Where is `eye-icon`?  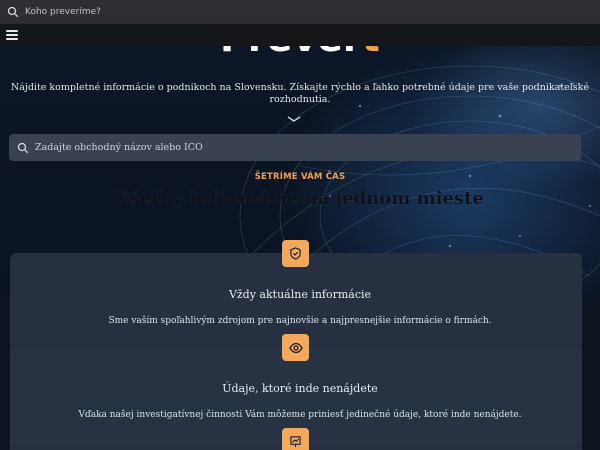
eye-icon is located at coordinates (295, 347).